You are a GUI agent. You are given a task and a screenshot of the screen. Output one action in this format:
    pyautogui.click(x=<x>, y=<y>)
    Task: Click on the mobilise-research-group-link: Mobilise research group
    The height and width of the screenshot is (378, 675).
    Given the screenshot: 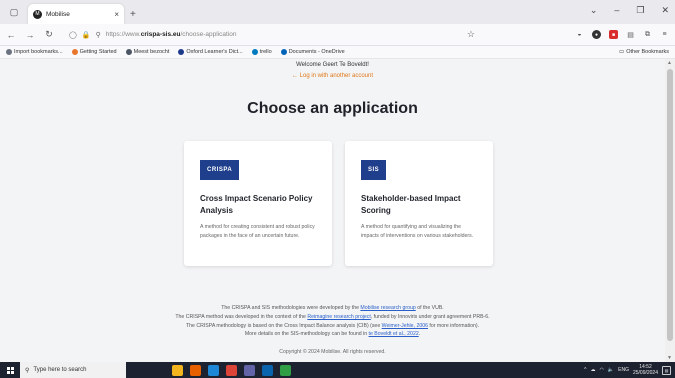 What is the action you would take?
    pyautogui.click(x=387, y=308)
    